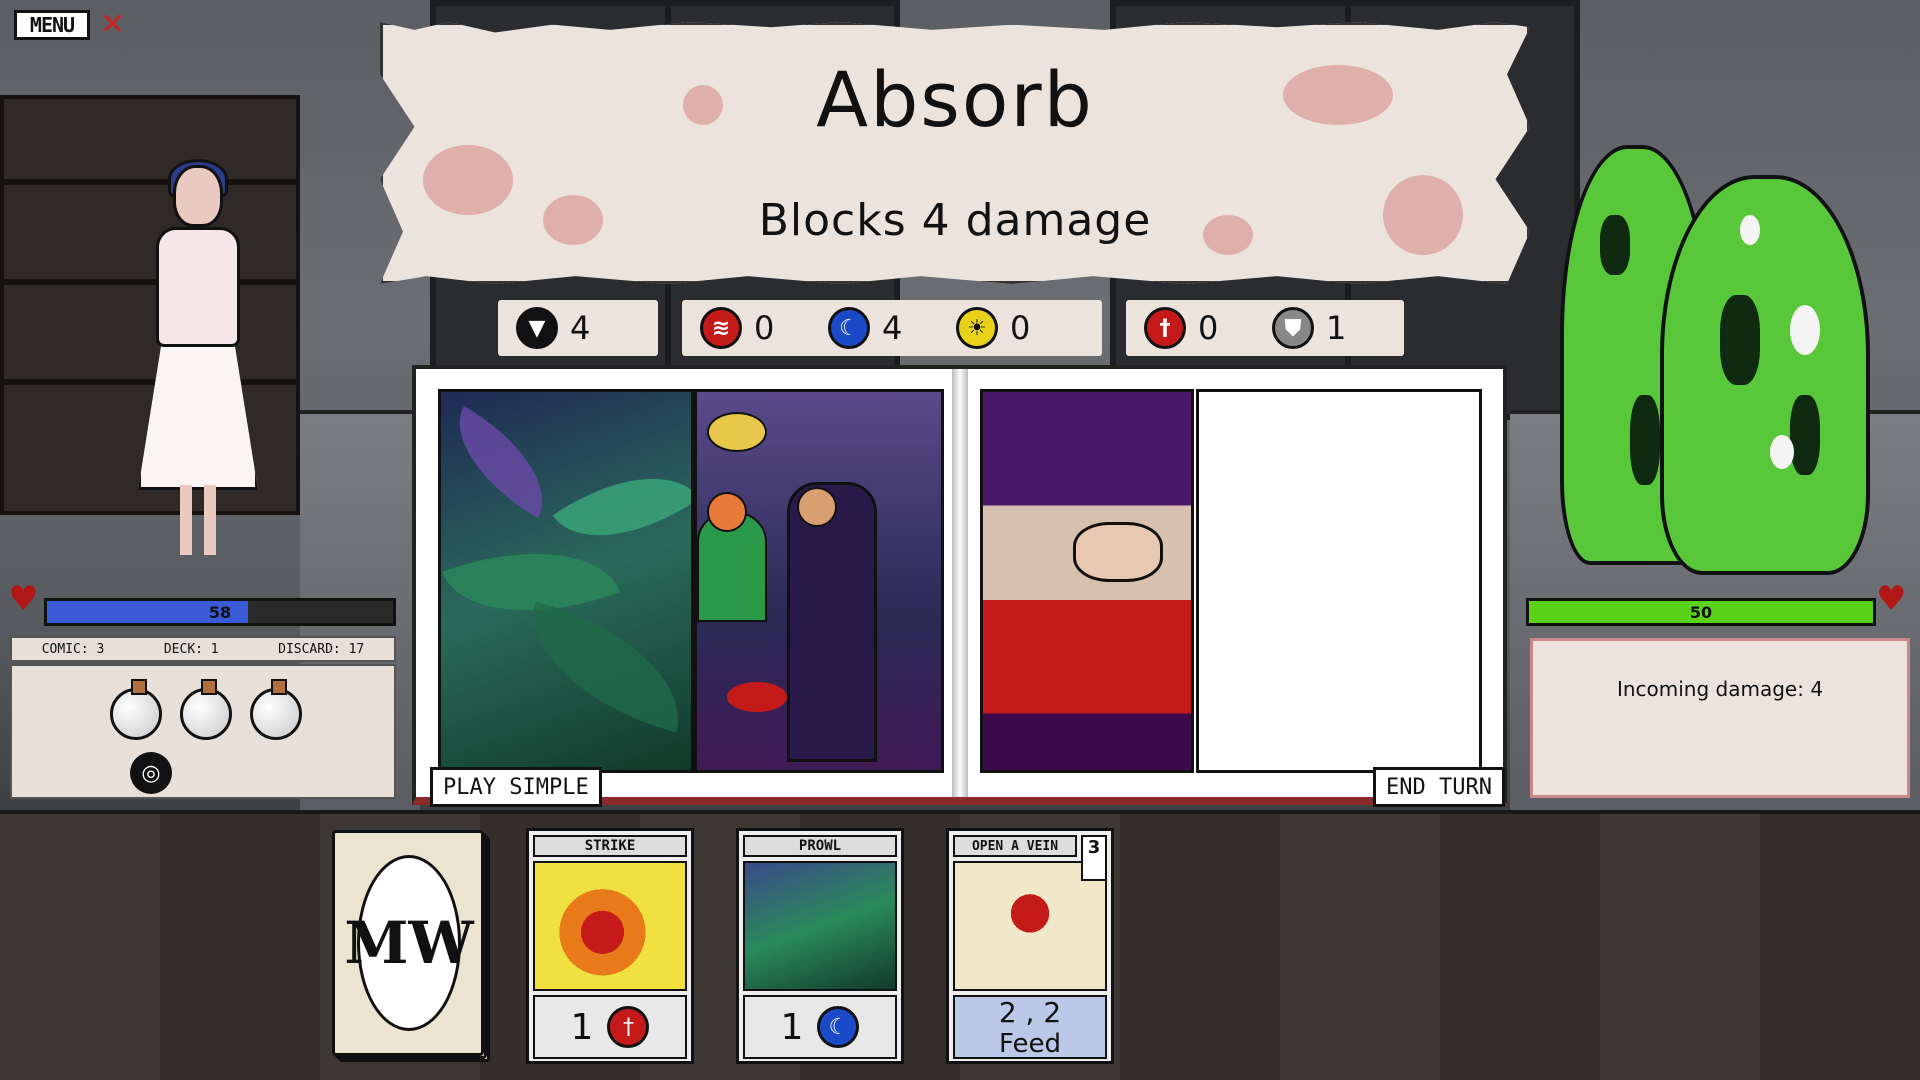  Describe the element at coordinates (537, 328) in the screenshot. I see `fang-icon: ▼` at that location.